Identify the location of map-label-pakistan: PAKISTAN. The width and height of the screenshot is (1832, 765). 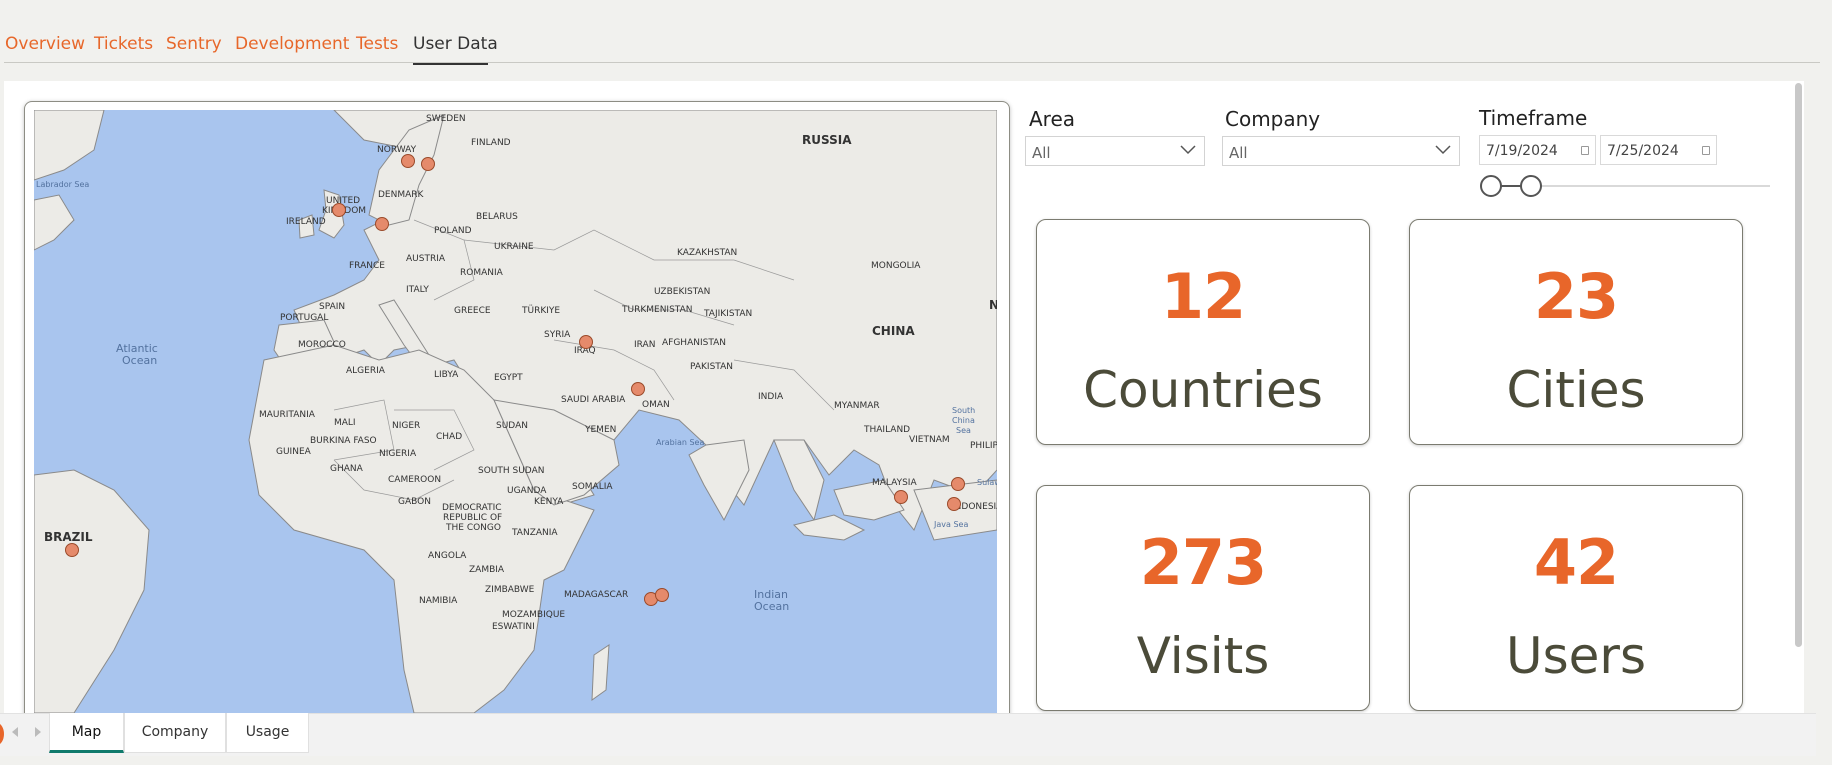
(711, 367).